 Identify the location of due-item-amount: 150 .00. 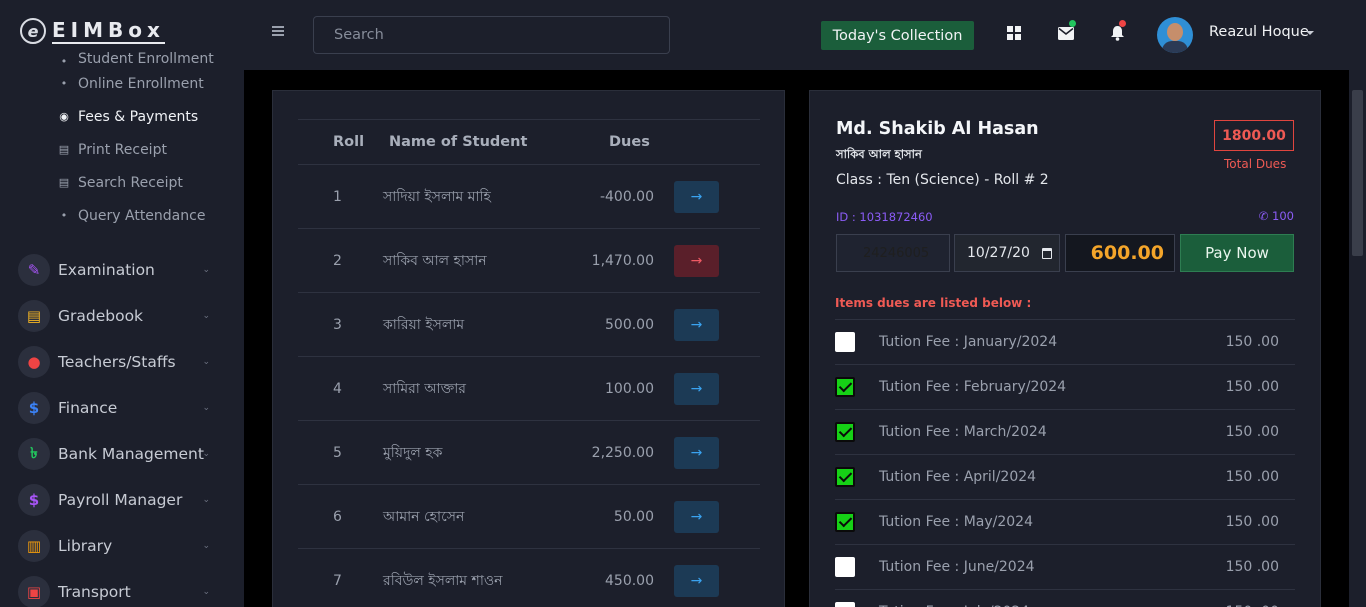
(1252, 567).